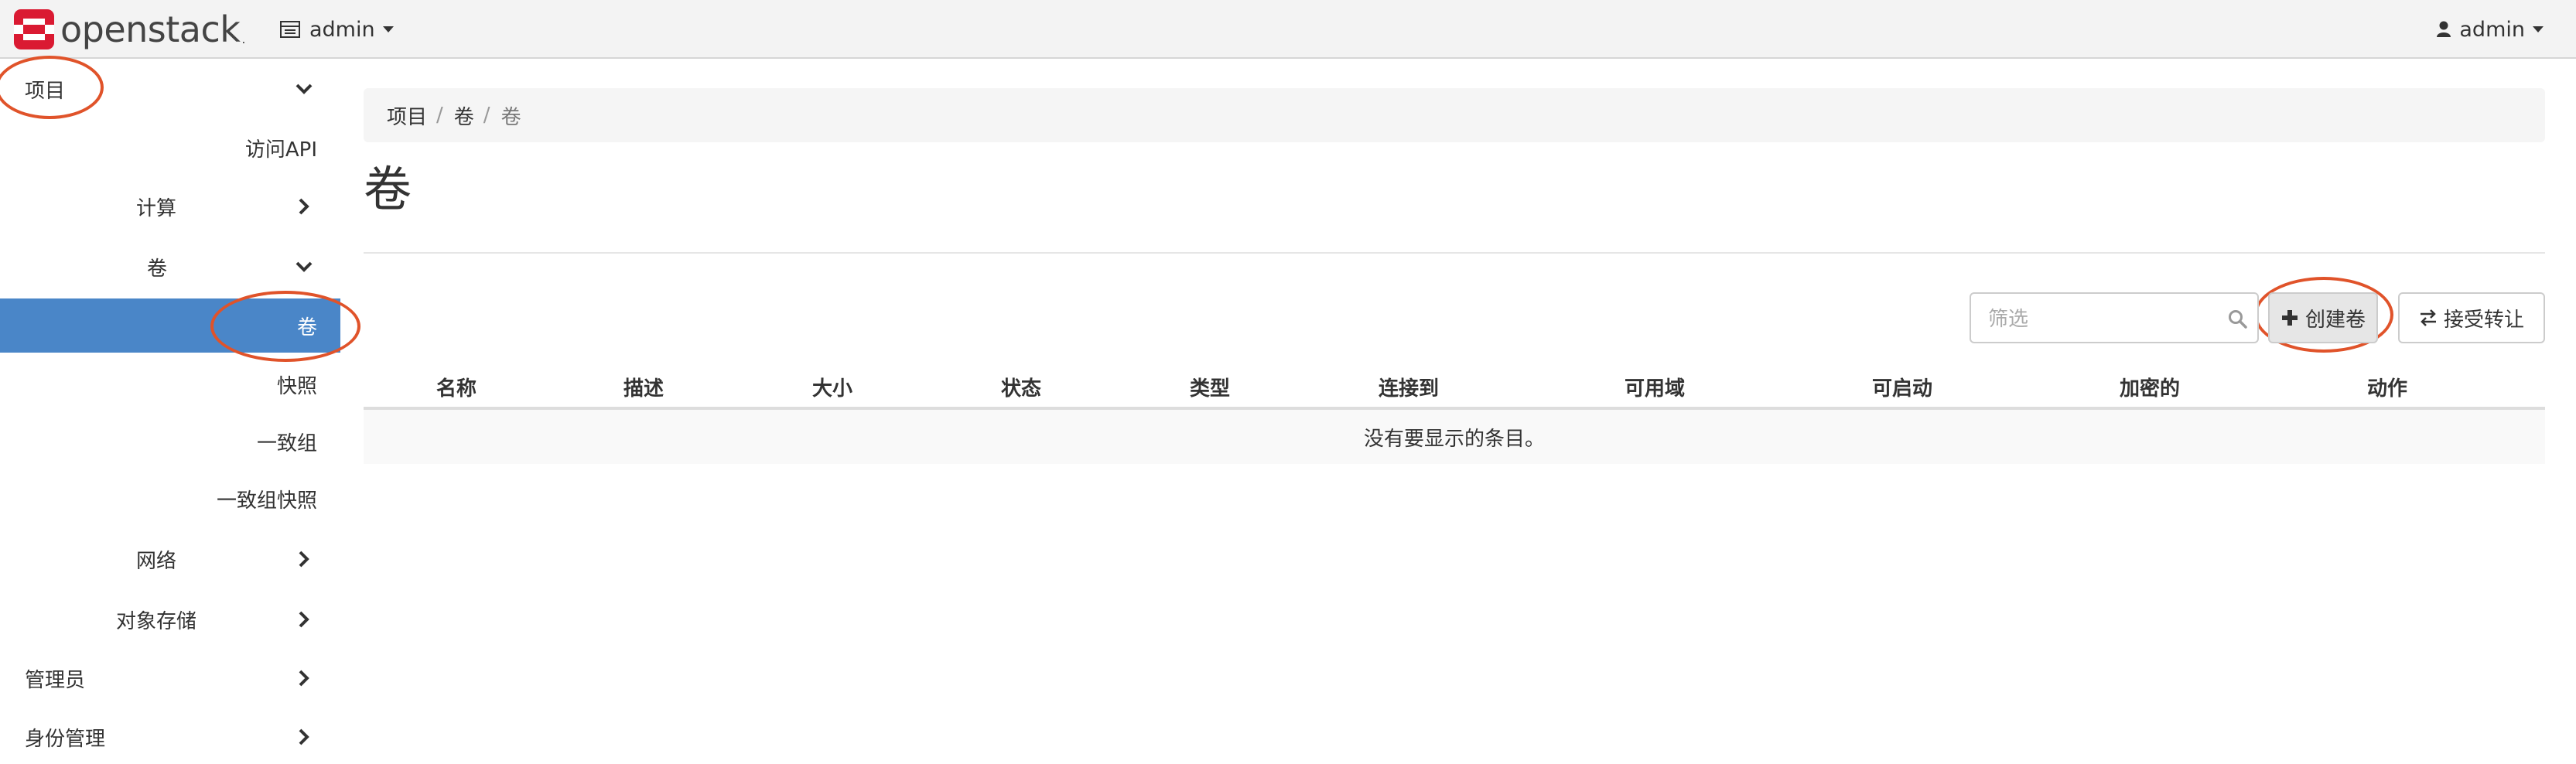 This screenshot has width=2576, height=764. I want to click on openstack-logo: openstack ., so click(129, 29).